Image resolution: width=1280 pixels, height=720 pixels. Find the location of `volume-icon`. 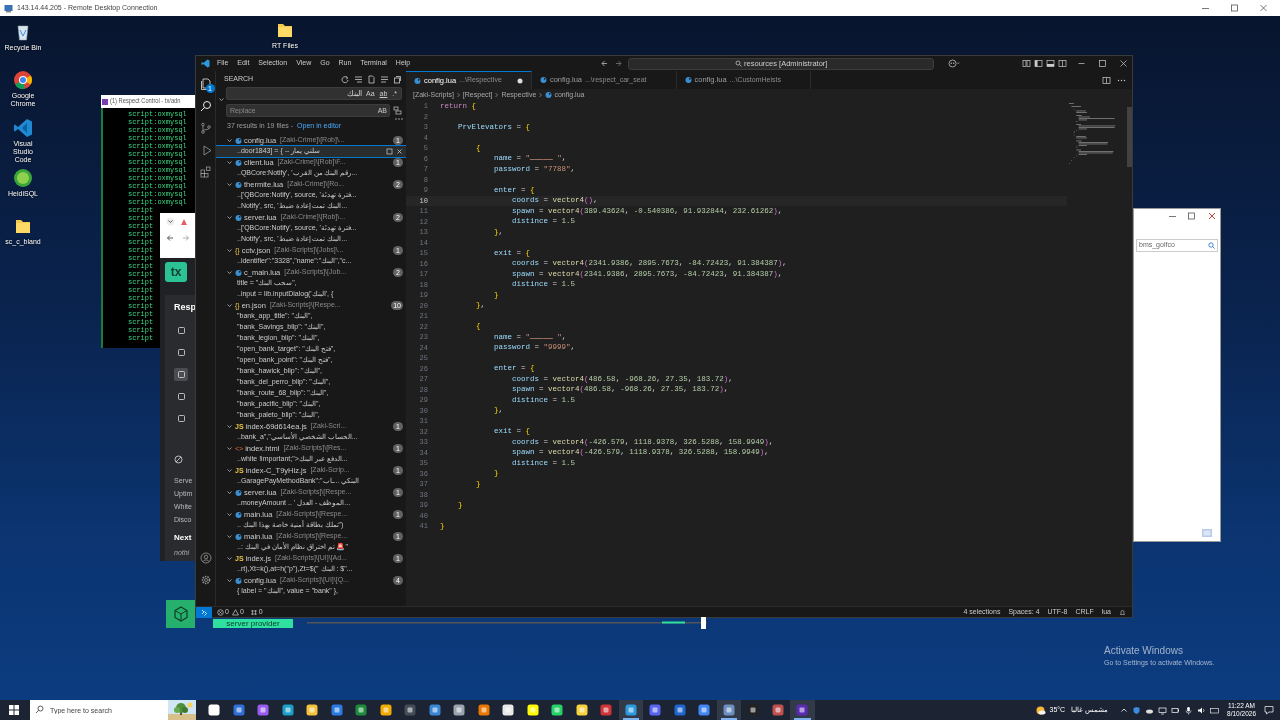

volume-icon is located at coordinates (1202, 710).